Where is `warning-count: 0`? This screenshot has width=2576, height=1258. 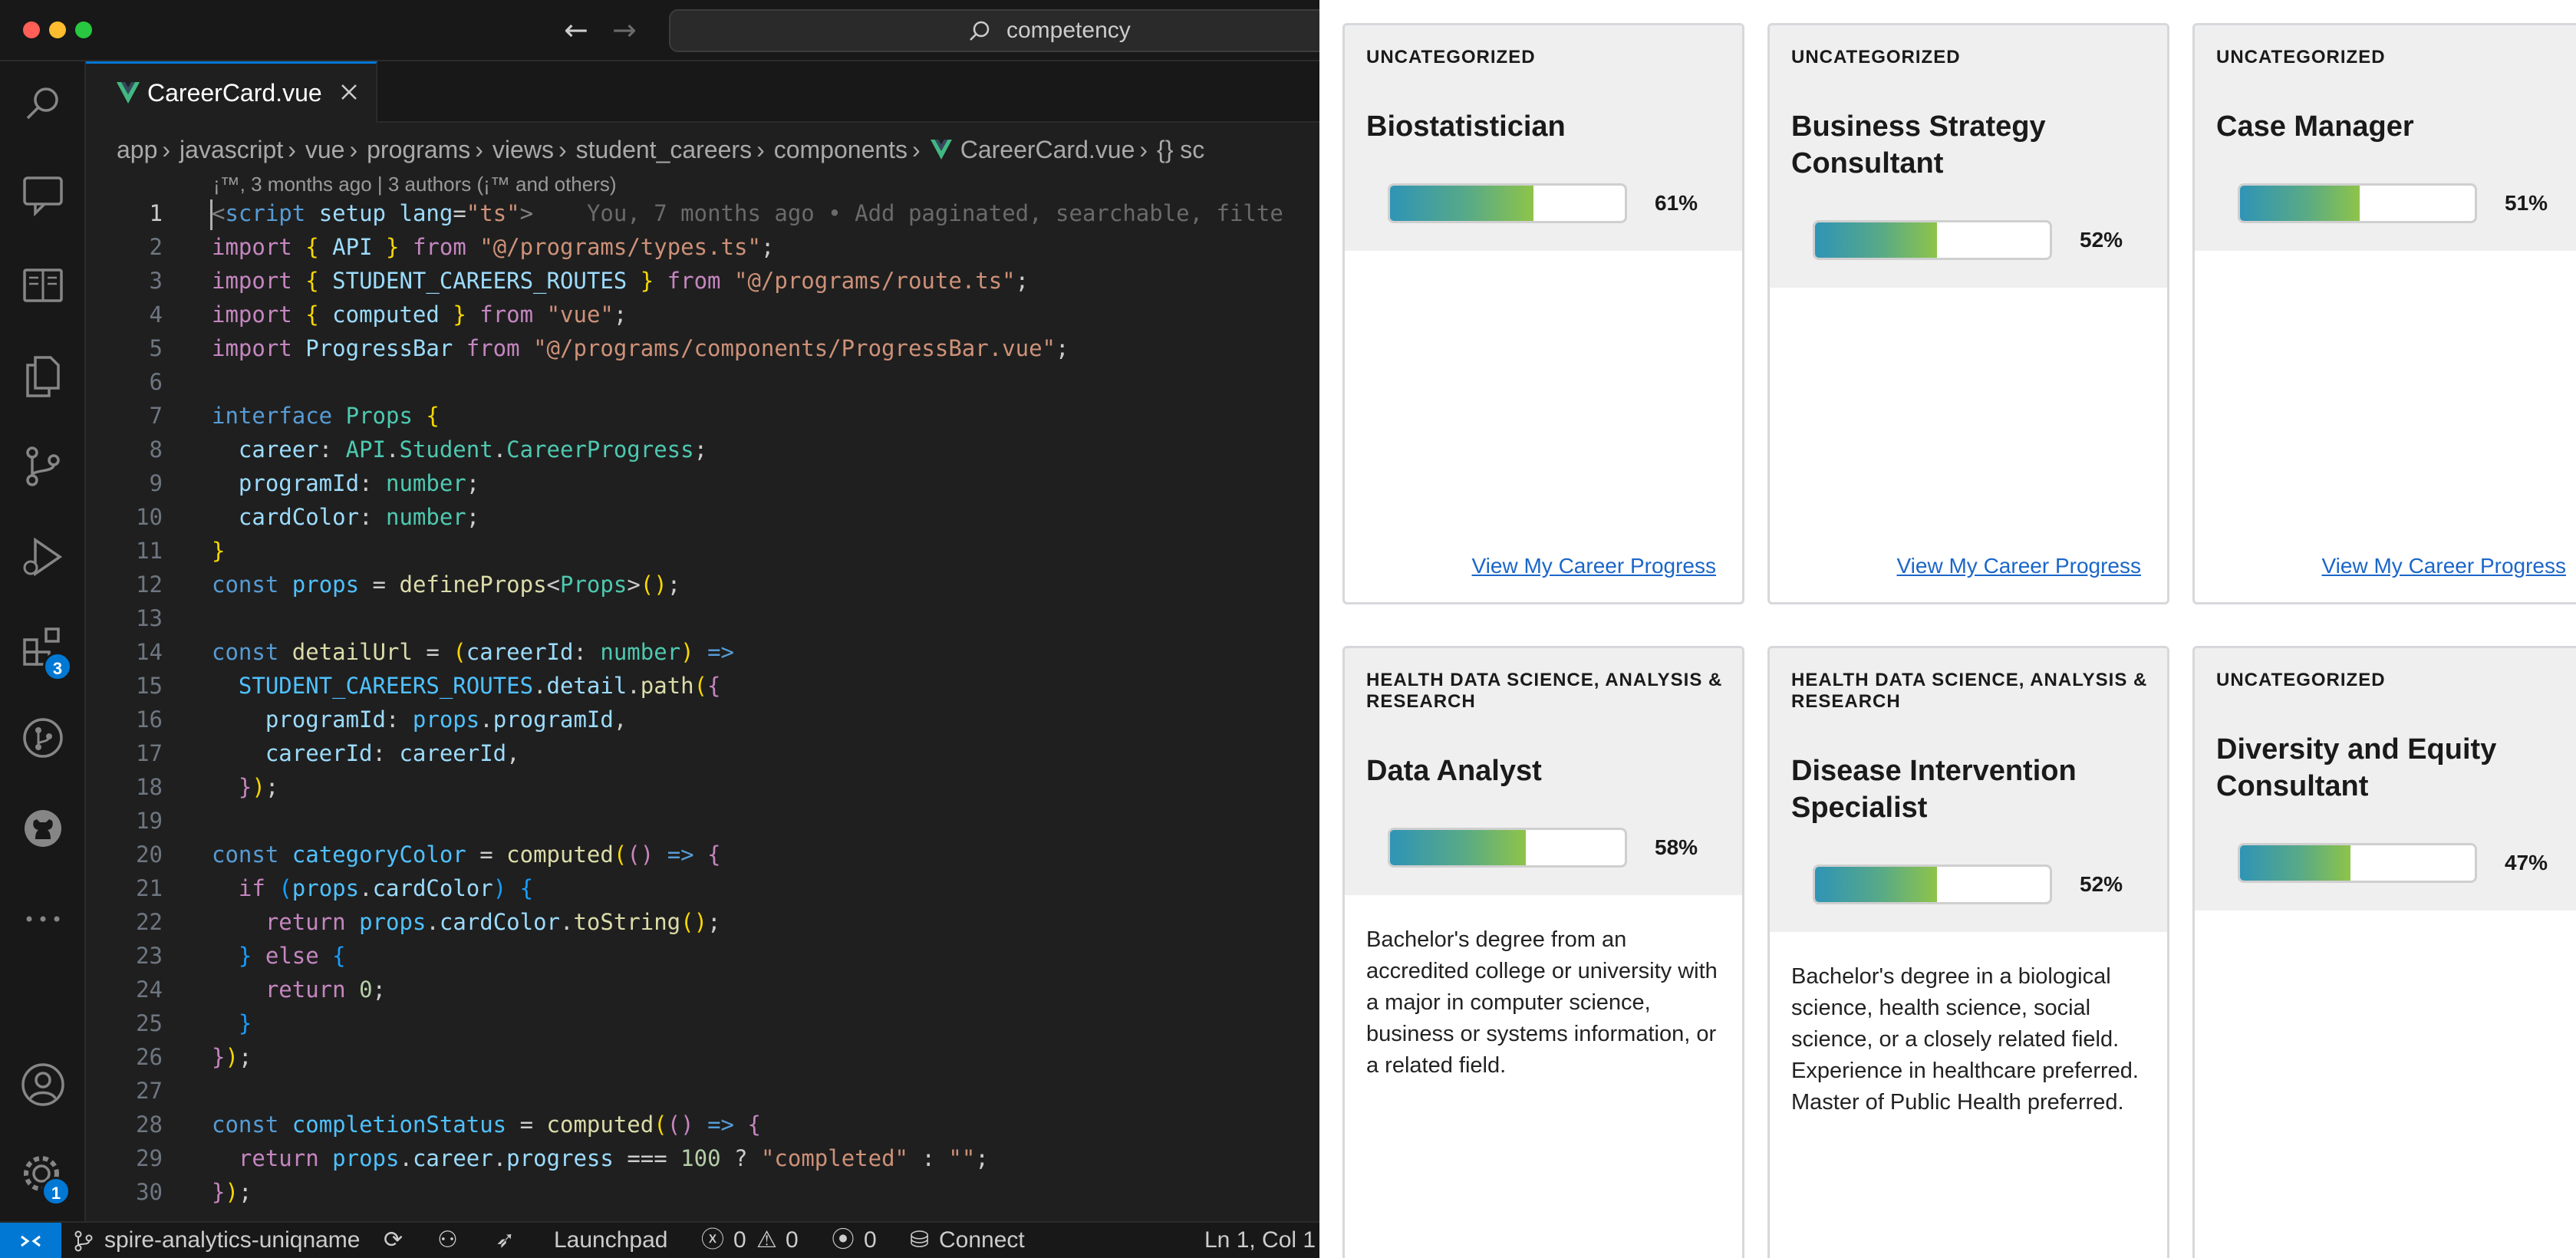
warning-count: 0 is located at coordinates (792, 1241).